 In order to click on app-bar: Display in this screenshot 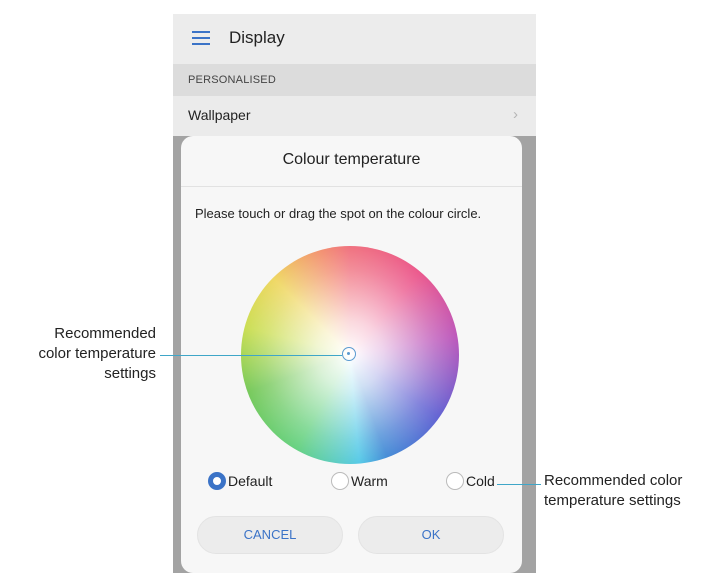, I will do `click(354, 39)`.